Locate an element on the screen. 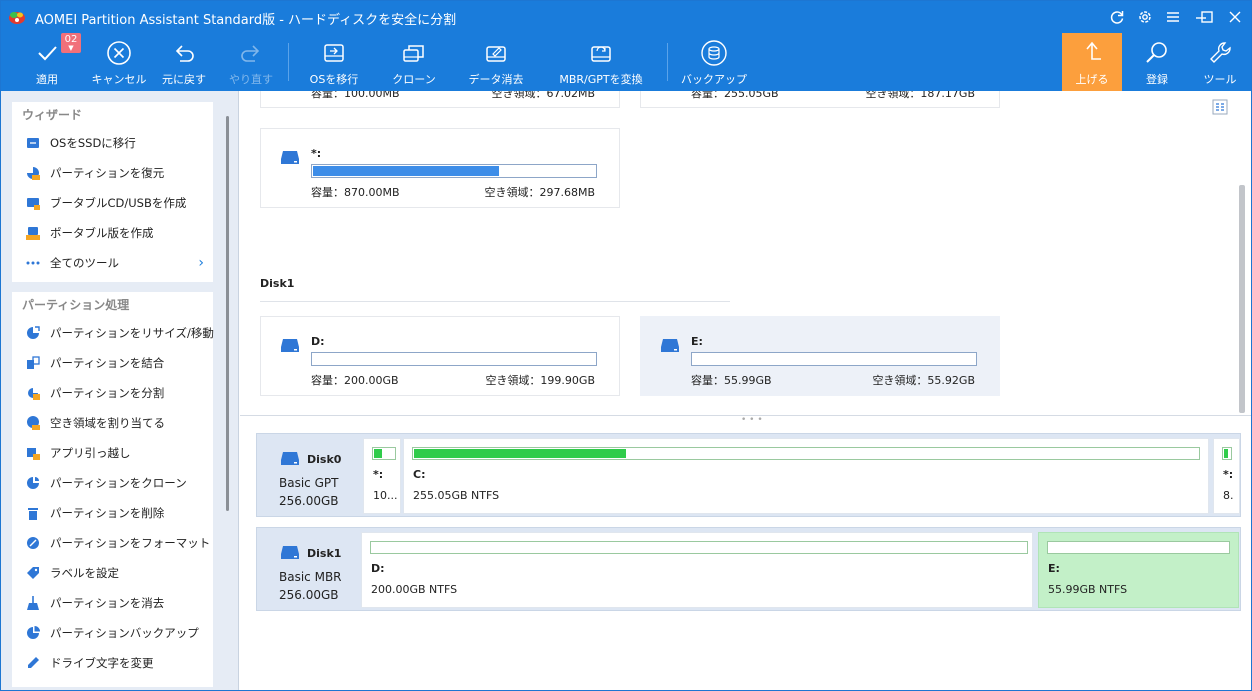 This screenshot has width=1252, height=691. partition-name: *: is located at coordinates (316, 153).